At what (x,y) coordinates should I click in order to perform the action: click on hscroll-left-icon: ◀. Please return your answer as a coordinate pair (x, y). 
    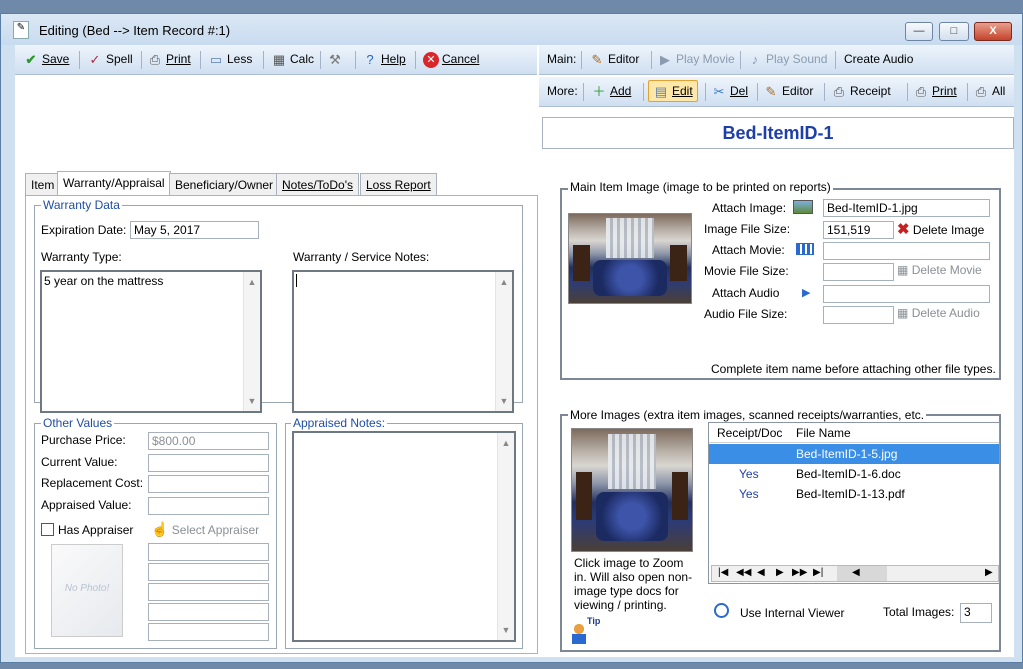
    Looking at the image, I should click on (856, 572).